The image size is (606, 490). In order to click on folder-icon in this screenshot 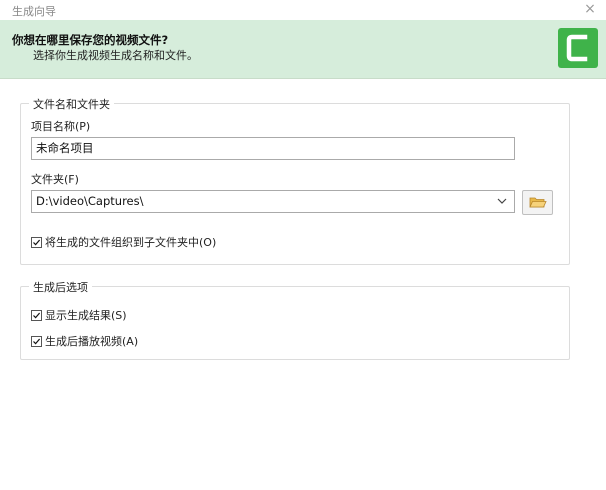, I will do `click(538, 202)`.